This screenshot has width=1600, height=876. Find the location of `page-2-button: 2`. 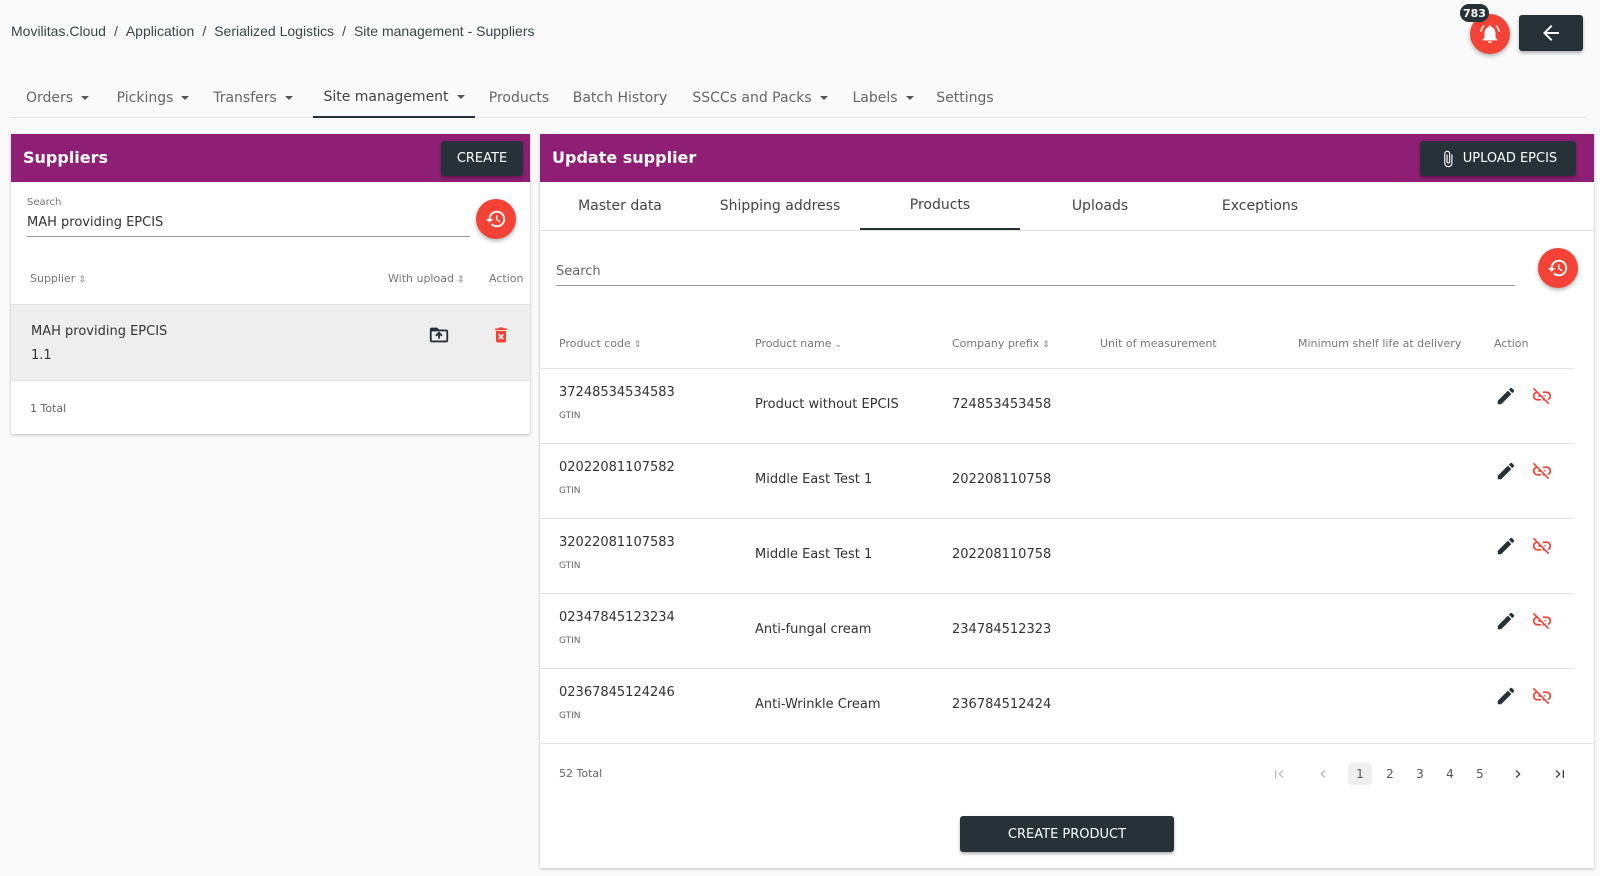

page-2-button: 2 is located at coordinates (1390, 774).